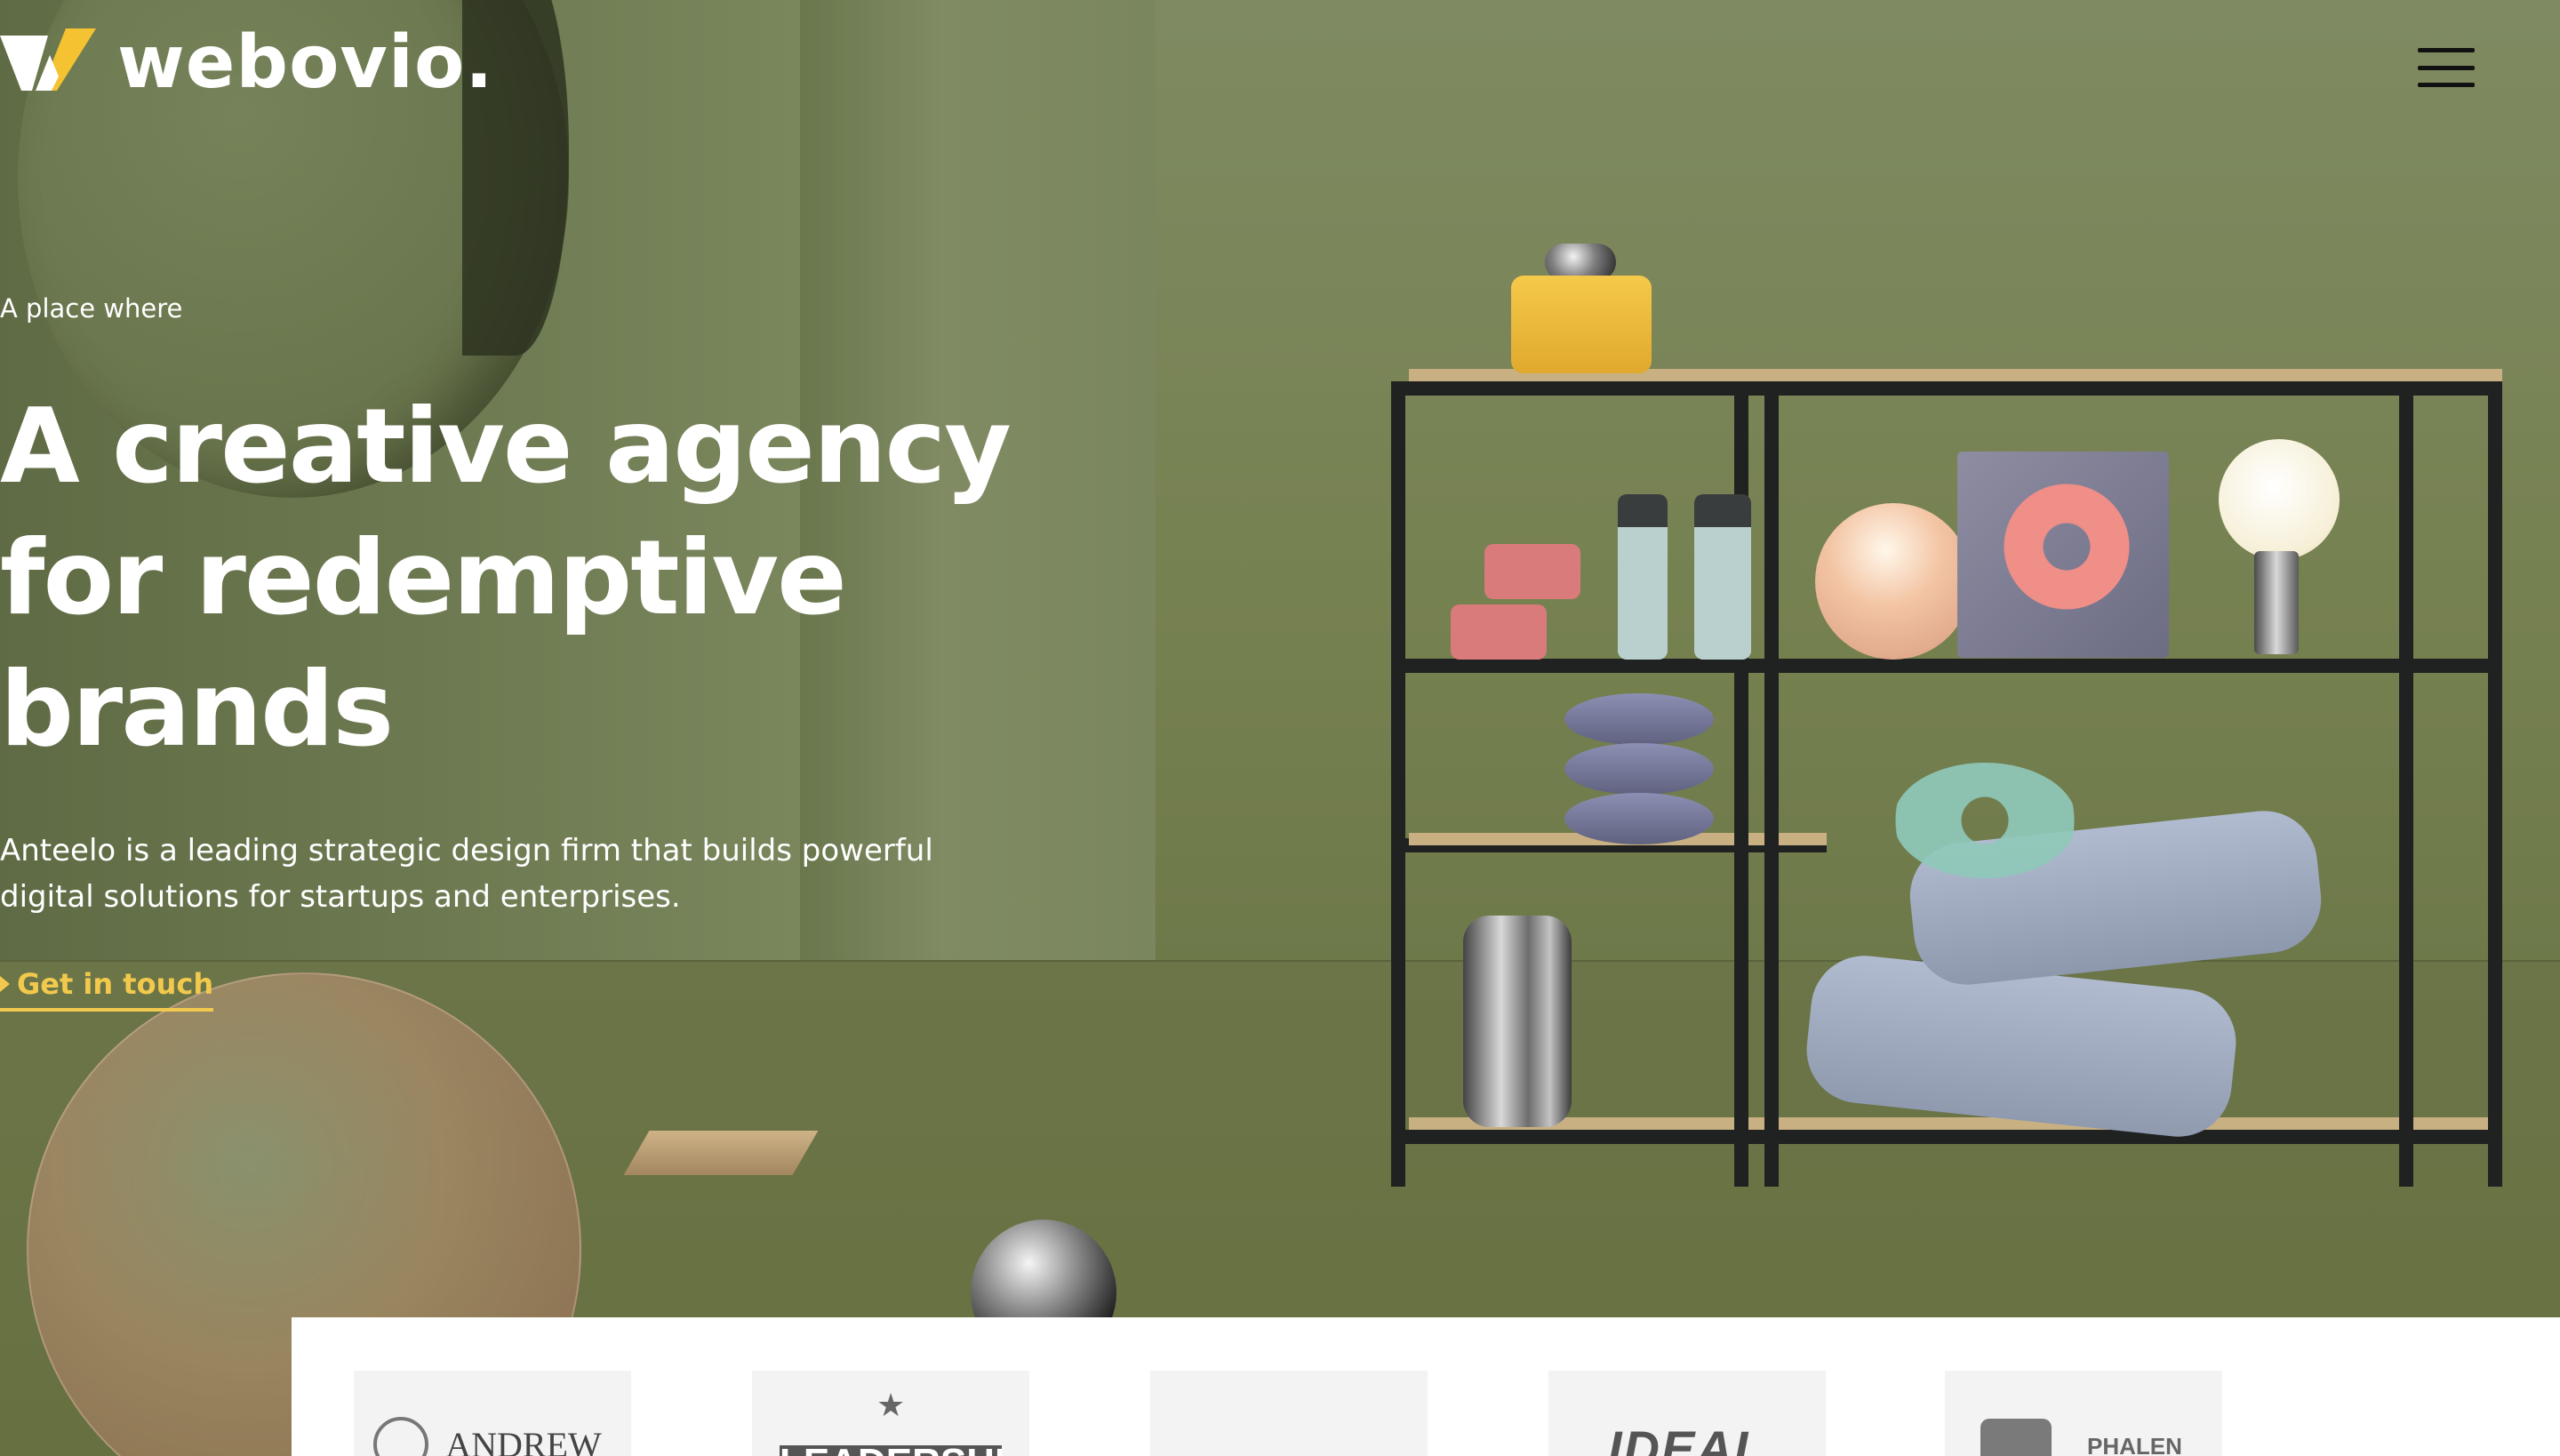  Describe the element at coordinates (523, 1440) in the screenshot. I see `client-logo-text: ANDREW` at that location.